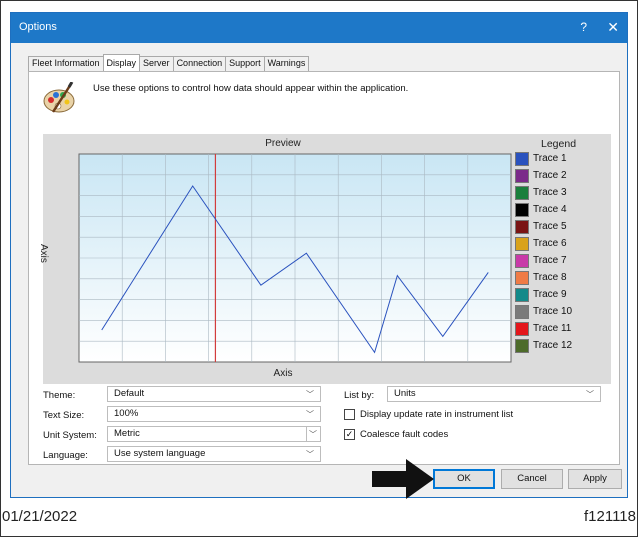 This screenshot has height=537, width=638. Describe the element at coordinates (550, 175) in the screenshot. I see `legend-label: Trace 2` at that location.